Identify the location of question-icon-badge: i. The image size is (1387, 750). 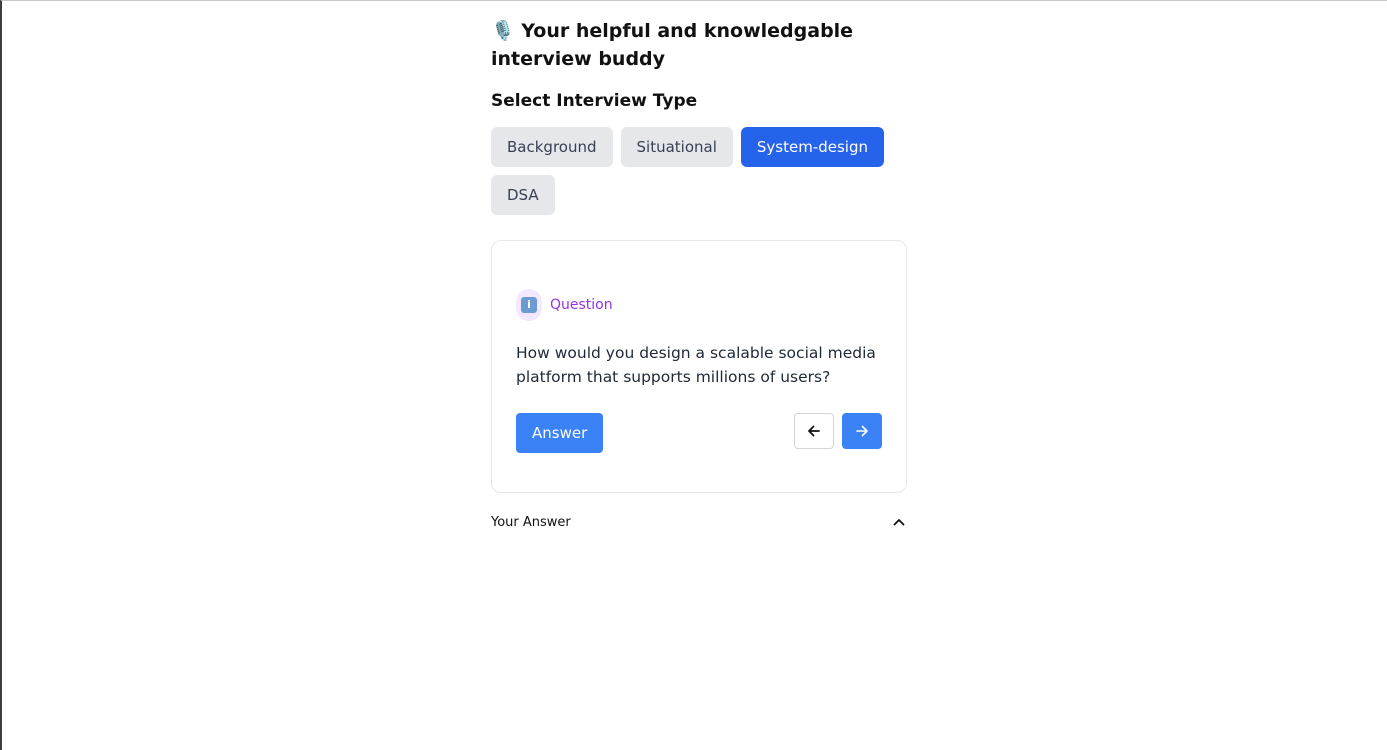
(529, 305).